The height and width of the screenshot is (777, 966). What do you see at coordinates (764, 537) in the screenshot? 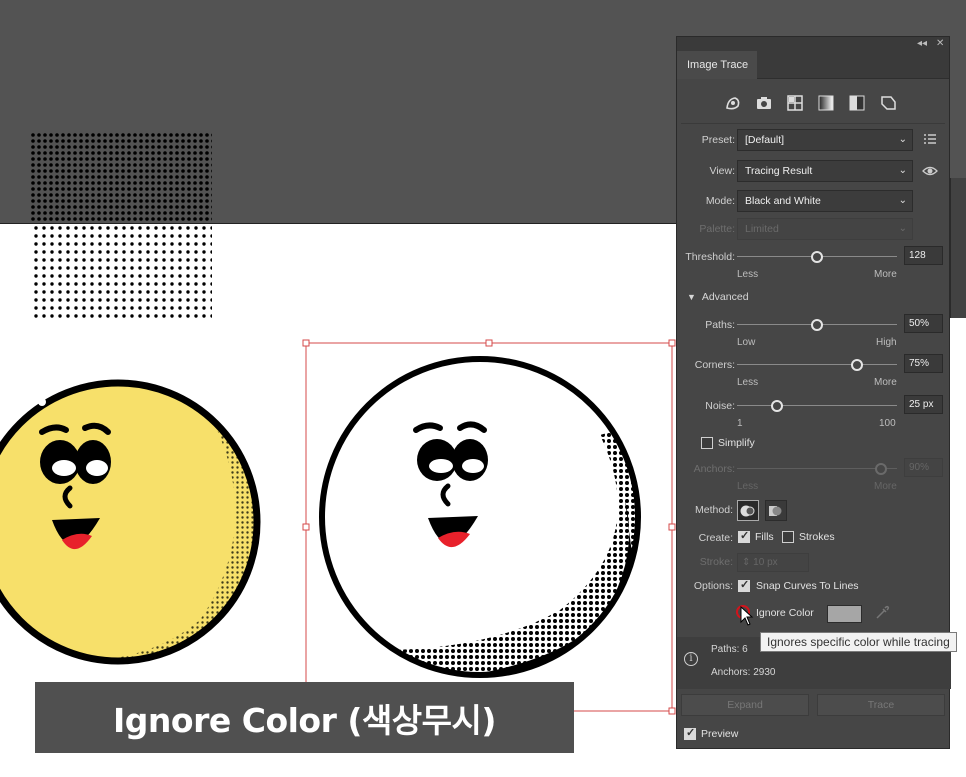
I see `fills-label: Fills` at bounding box center [764, 537].